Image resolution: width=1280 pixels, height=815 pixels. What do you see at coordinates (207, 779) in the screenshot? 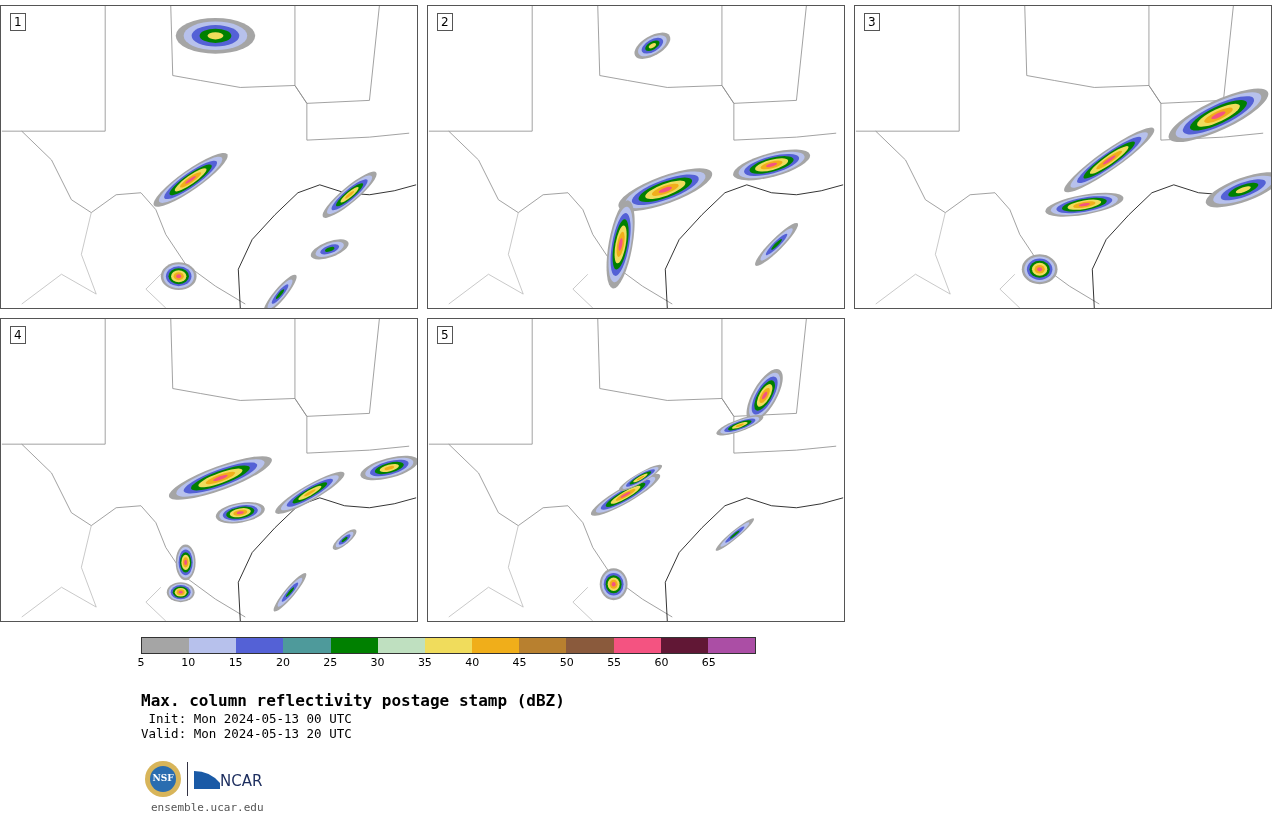
I see `swoosh-logo-icon` at bounding box center [207, 779].